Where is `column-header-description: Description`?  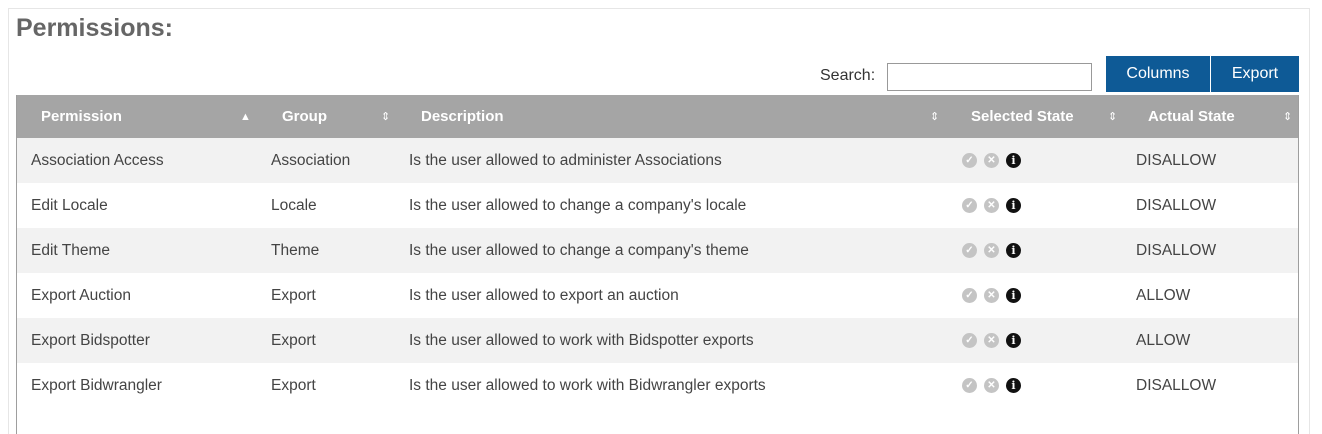
column-header-description: Description is located at coordinates (462, 116).